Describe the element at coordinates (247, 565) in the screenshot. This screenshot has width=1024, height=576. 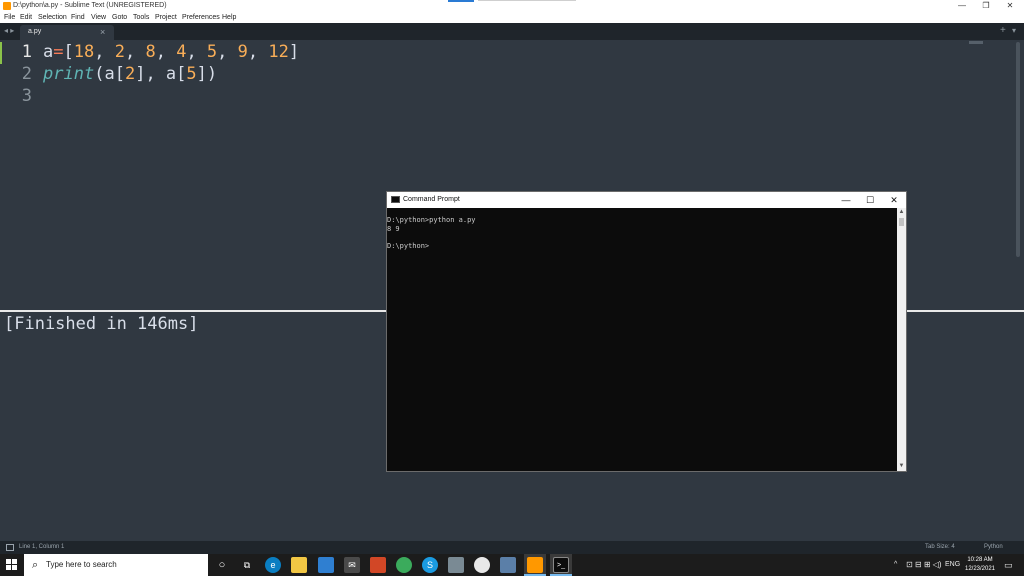
I see `task-view-icon: ⧉` at that location.